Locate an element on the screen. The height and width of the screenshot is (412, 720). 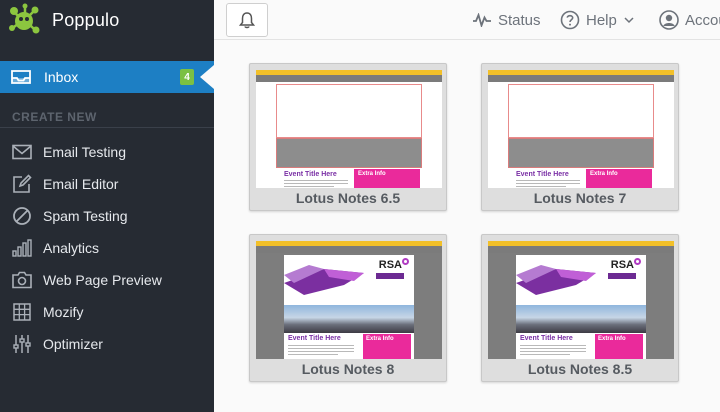
section-divider is located at coordinates (107, 127).